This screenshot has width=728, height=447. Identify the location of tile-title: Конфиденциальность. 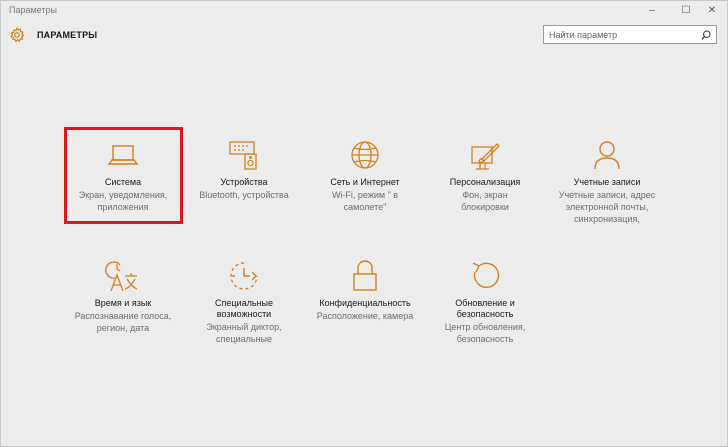
(365, 303).